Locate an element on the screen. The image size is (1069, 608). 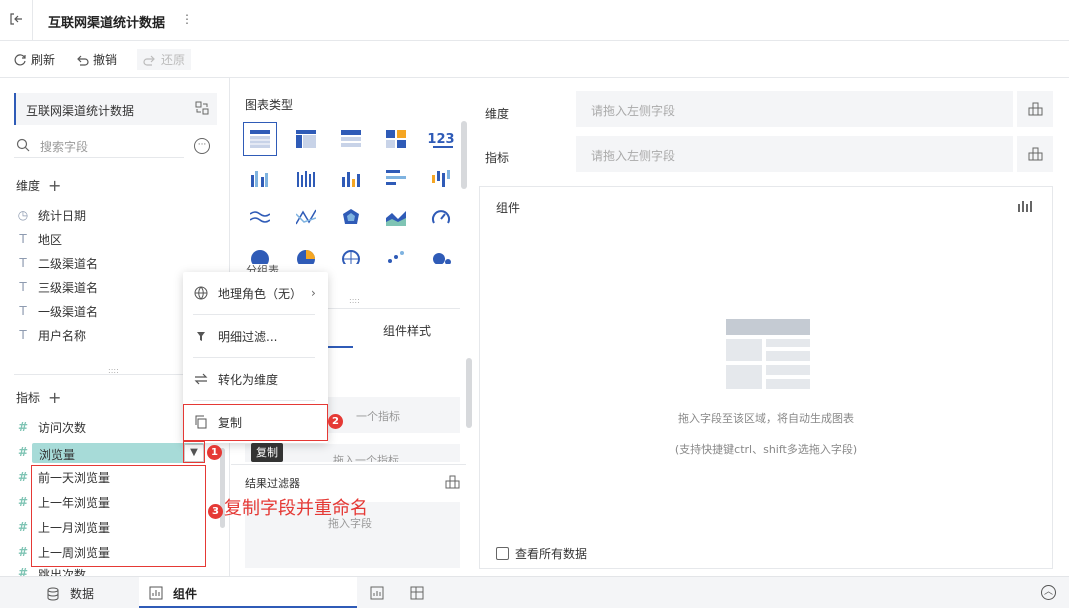
database-icon is located at coordinates (53, 594).